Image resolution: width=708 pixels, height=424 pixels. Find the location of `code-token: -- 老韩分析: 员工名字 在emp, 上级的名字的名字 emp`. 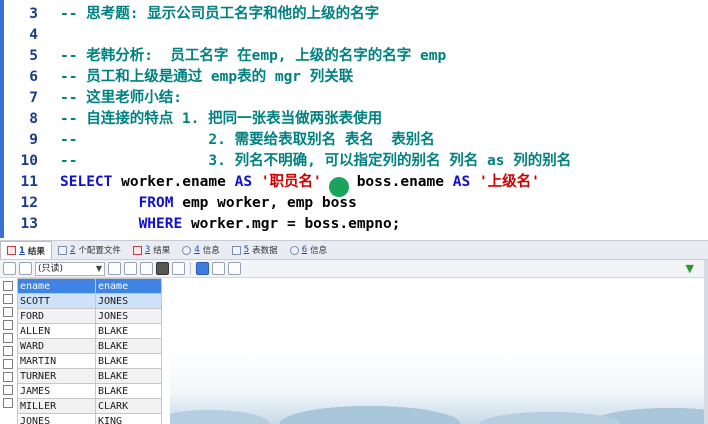

code-token: -- 老韩分析: 员工名字 在emp, 上级的名字的名字 emp is located at coordinates (253, 56).